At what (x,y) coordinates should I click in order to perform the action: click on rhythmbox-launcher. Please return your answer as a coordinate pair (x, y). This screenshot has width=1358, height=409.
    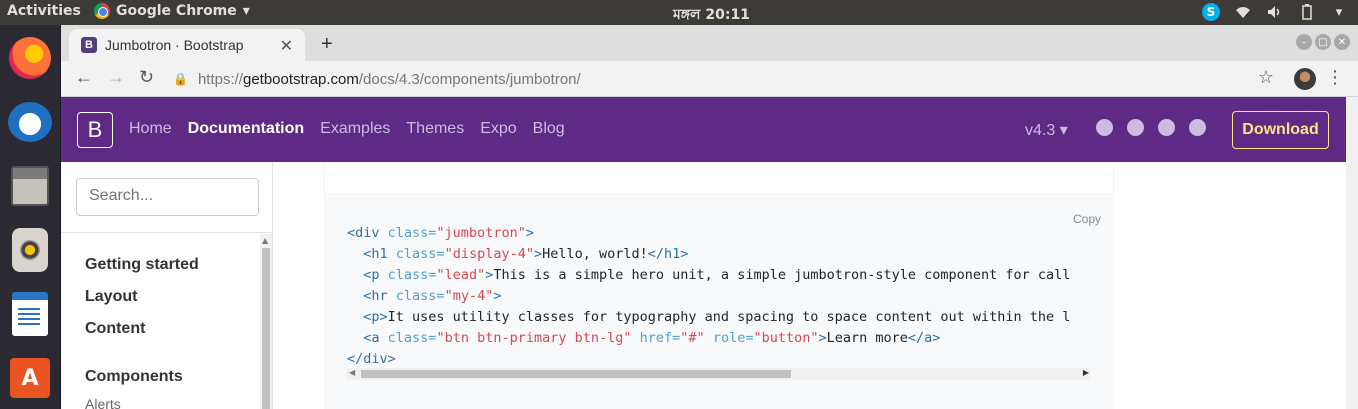
    Looking at the image, I should click on (30, 250).